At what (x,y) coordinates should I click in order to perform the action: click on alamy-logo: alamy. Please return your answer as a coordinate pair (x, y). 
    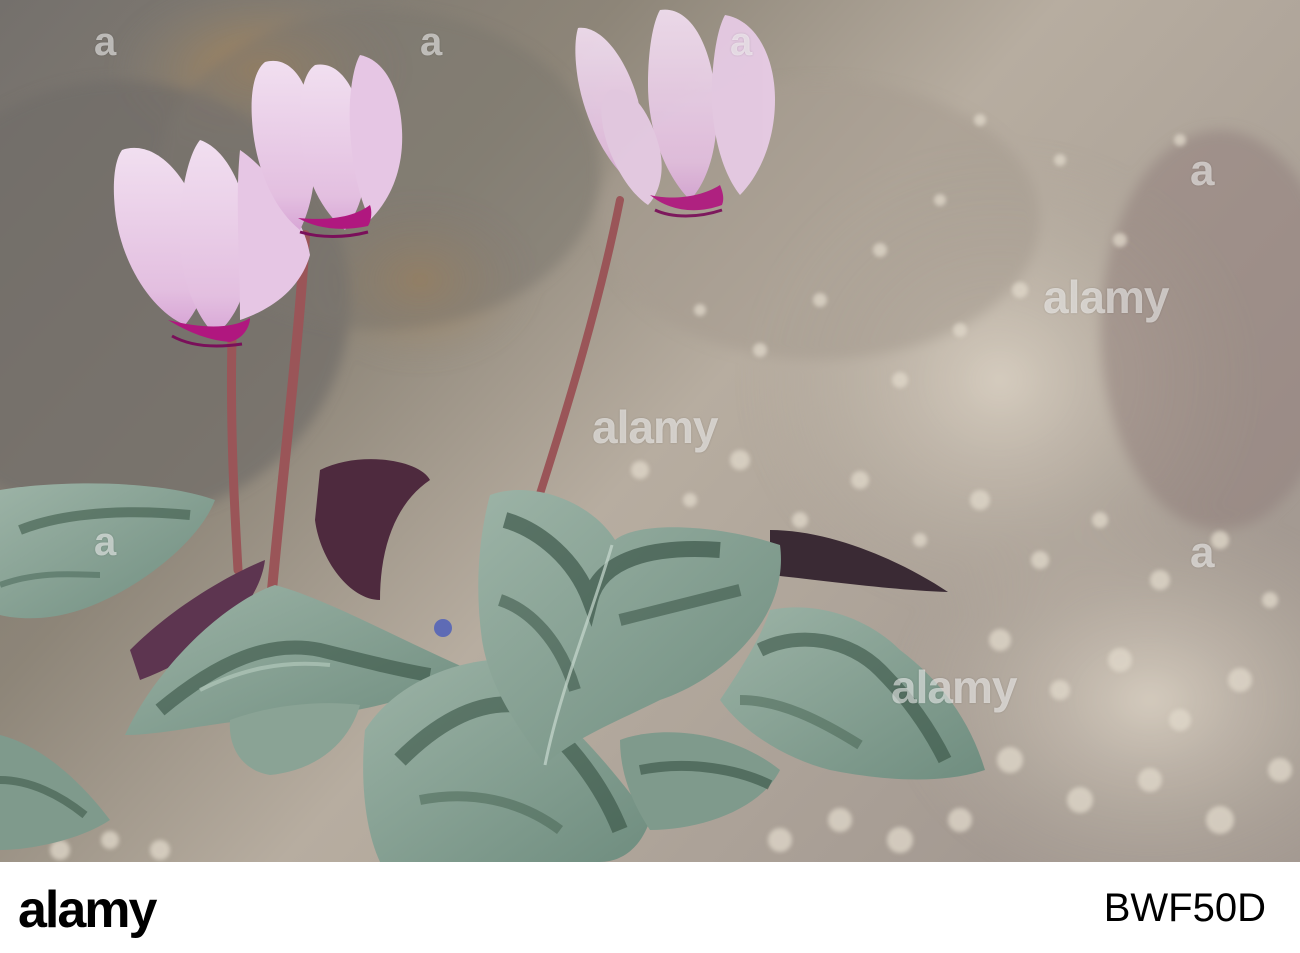
    Looking at the image, I should click on (87, 910).